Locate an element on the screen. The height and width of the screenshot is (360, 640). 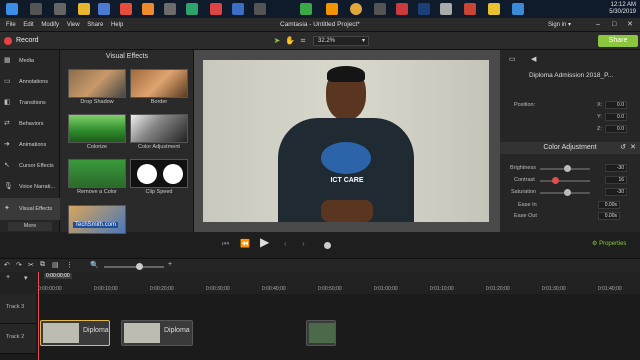
minimize-icon: – is located at coordinates (598, 25).